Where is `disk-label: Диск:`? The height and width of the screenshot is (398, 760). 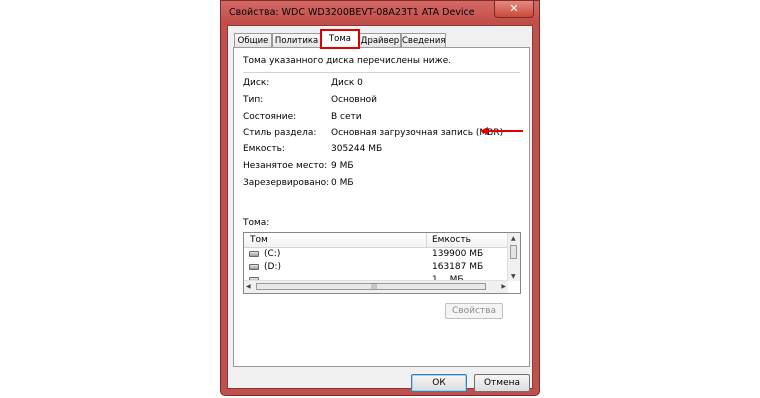 disk-label: Диск: is located at coordinates (256, 83).